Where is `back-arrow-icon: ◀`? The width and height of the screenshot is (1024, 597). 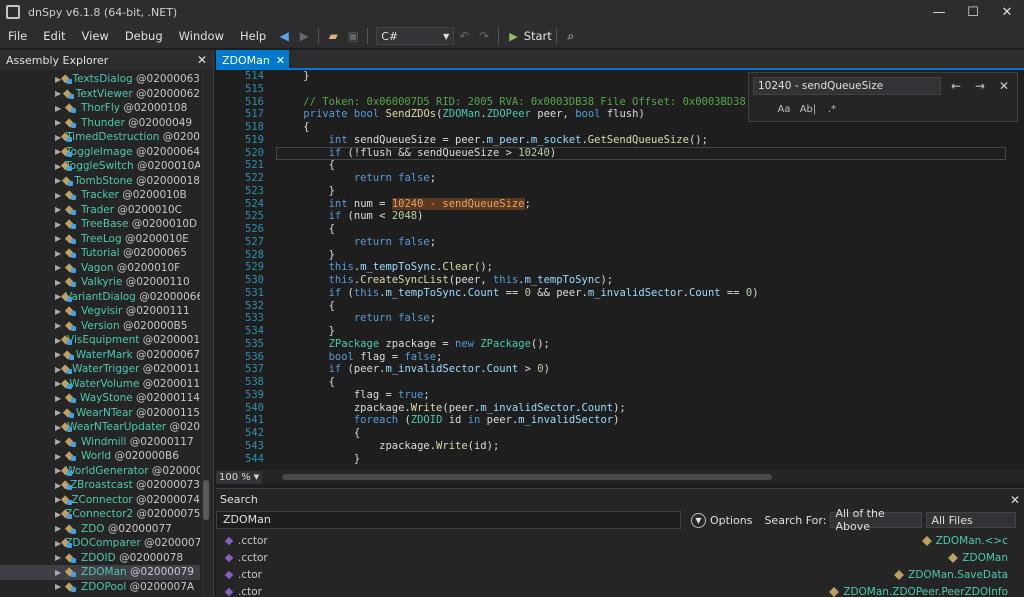
back-arrow-icon: ◀ is located at coordinates (284, 36).